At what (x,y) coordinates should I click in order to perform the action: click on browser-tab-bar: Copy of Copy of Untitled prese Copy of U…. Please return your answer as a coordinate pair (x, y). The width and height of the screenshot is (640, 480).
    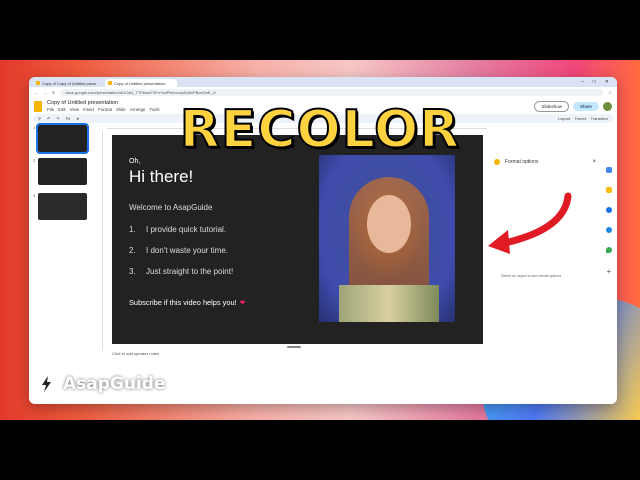
    Looking at the image, I should click on (323, 82).